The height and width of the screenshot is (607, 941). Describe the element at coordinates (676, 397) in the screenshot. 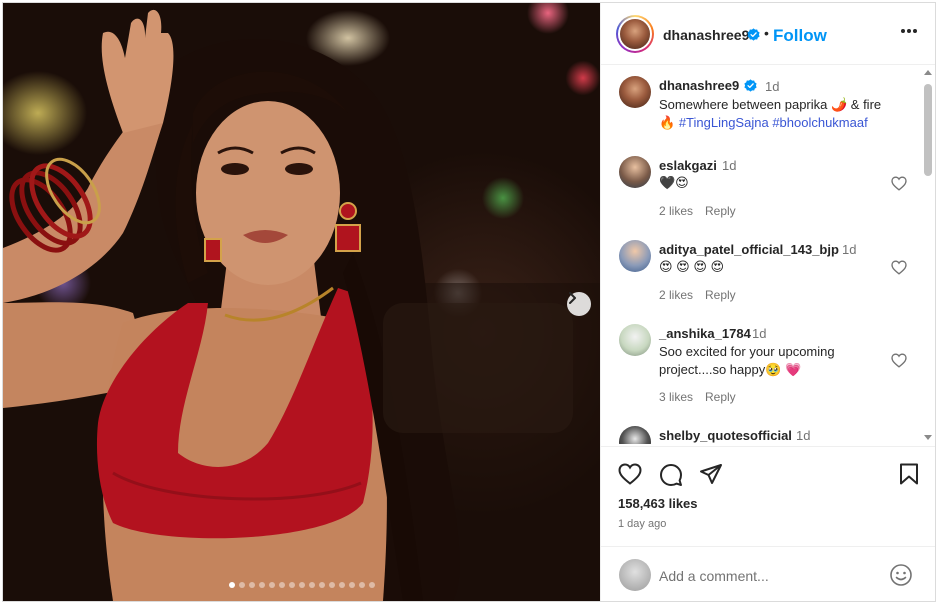

I see `comment-likes: 3 likes` at that location.